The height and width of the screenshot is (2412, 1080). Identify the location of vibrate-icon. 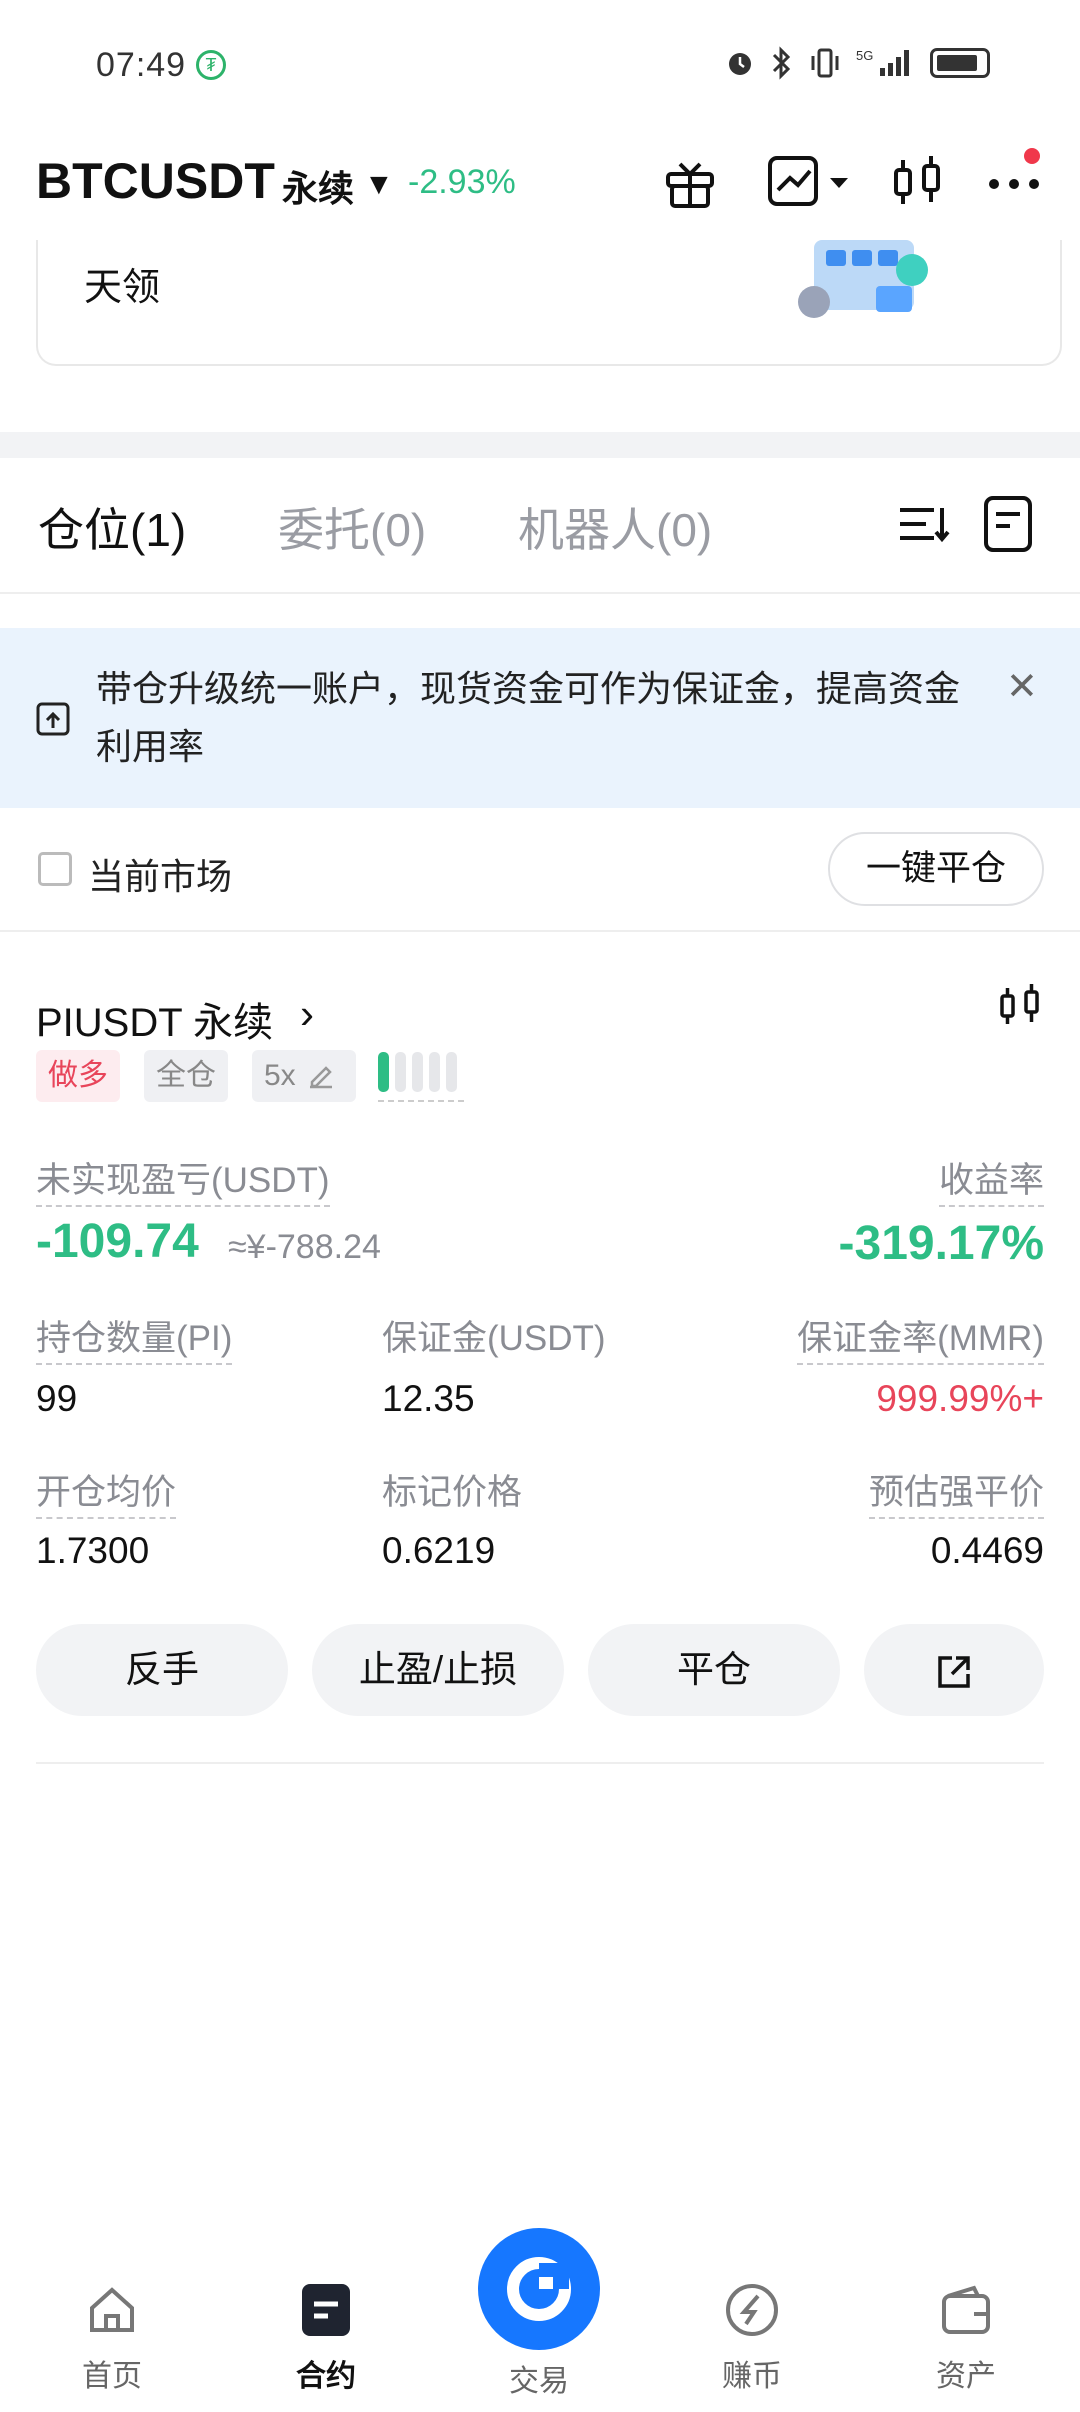
(825, 63).